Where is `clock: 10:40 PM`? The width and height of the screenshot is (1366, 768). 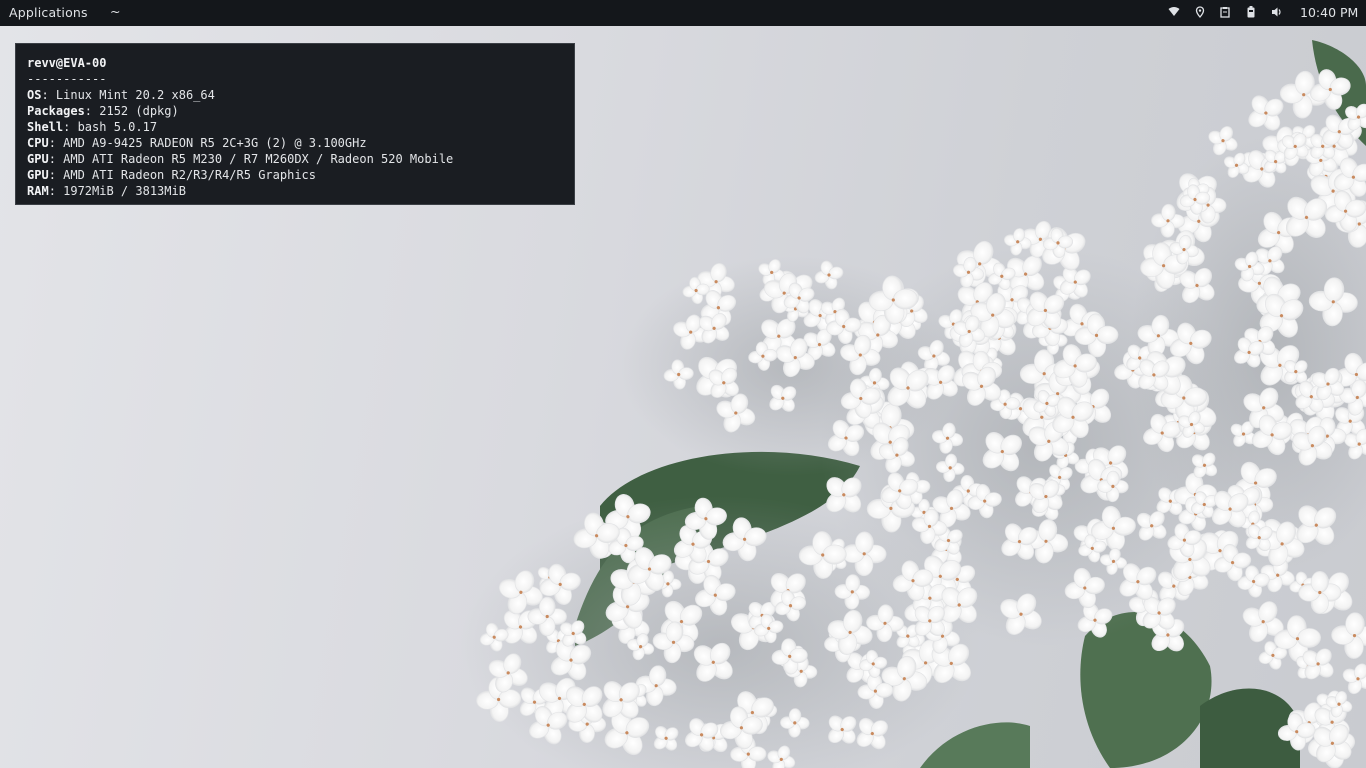
clock: 10:40 PM is located at coordinates (1329, 12).